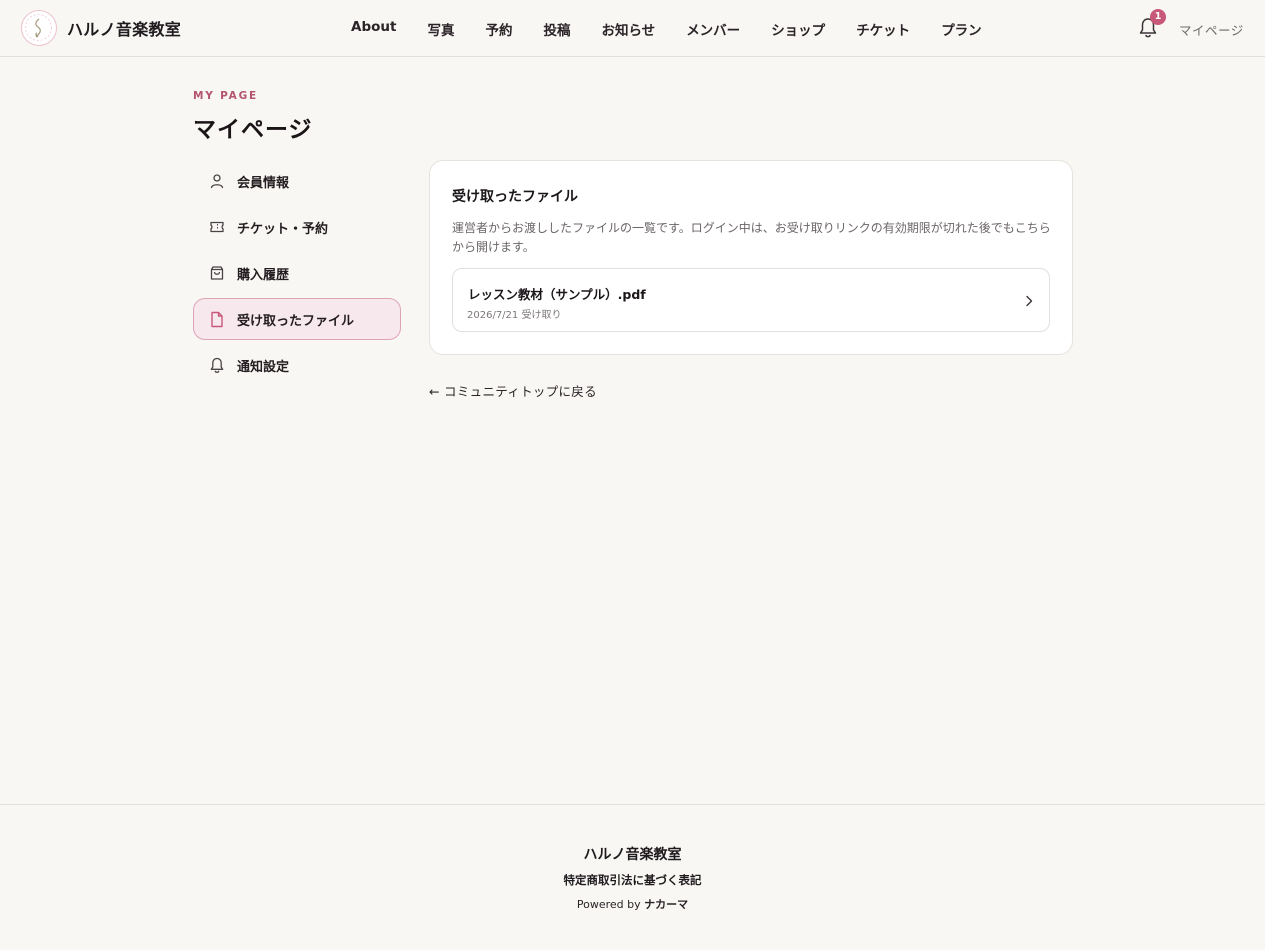  I want to click on file-received-date: 2026/7/21 受け取り, so click(514, 315).